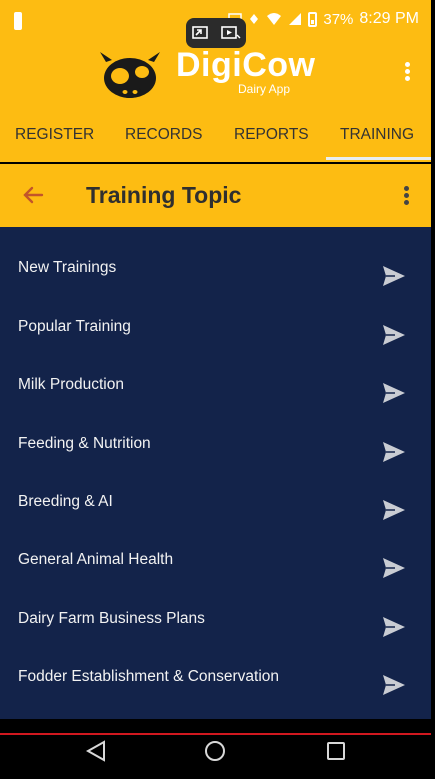  What do you see at coordinates (215, 751) in the screenshot?
I see `circle-home-icon` at bounding box center [215, 751].